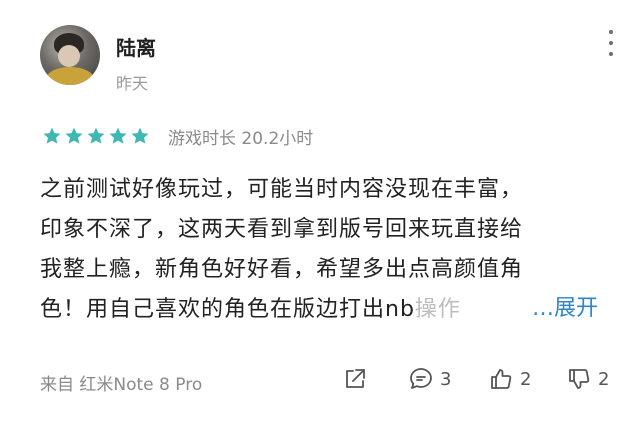  I want to click on comment-count: 3, so click(446, 379).